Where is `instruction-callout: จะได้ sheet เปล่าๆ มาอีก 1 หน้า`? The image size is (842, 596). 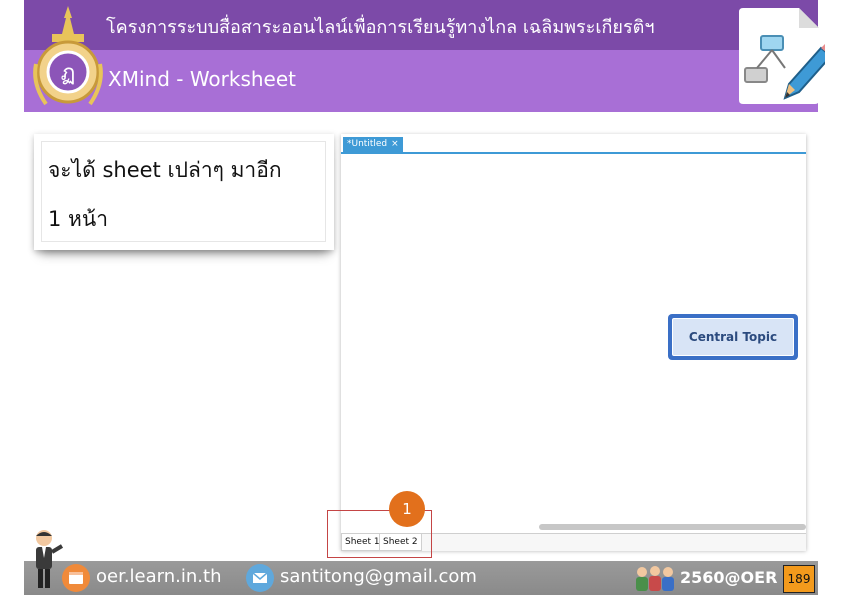 instruction-callout: จะได้ sheet เปล่าๆ มาอีก 1 หน้า is located at coordinates (184, 192).